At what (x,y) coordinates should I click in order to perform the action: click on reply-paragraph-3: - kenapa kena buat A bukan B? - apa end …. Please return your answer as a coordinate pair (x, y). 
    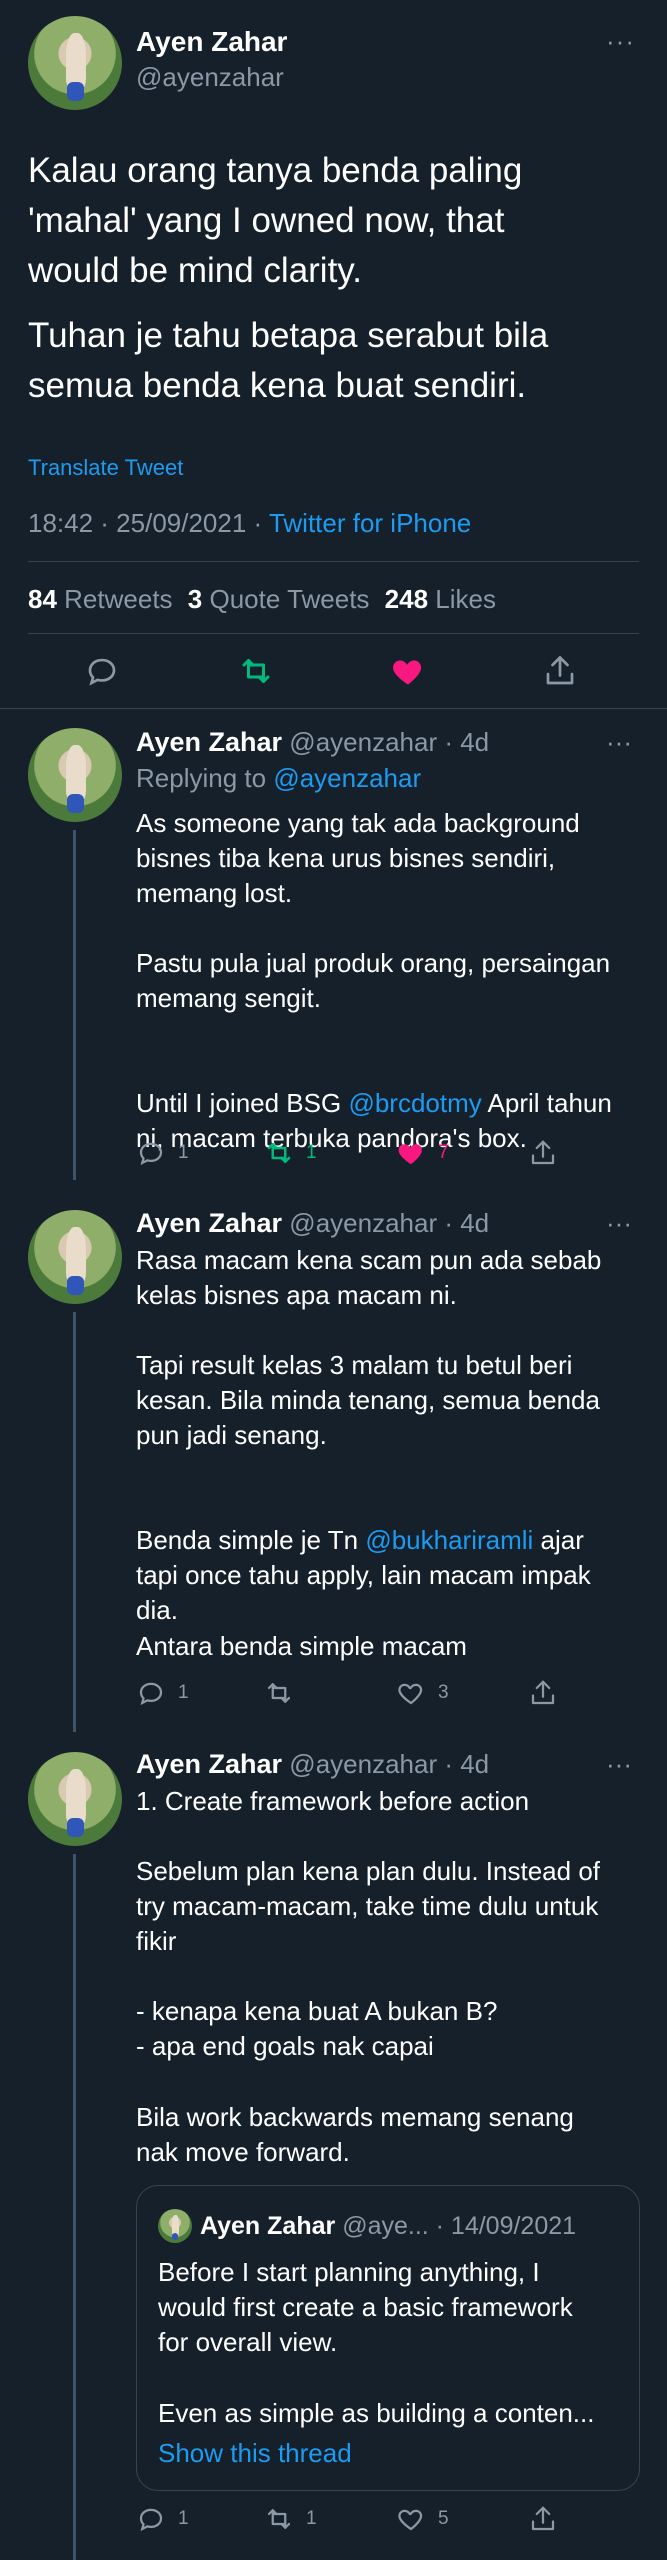
    Looking at the image, I should click on (317, 2028).